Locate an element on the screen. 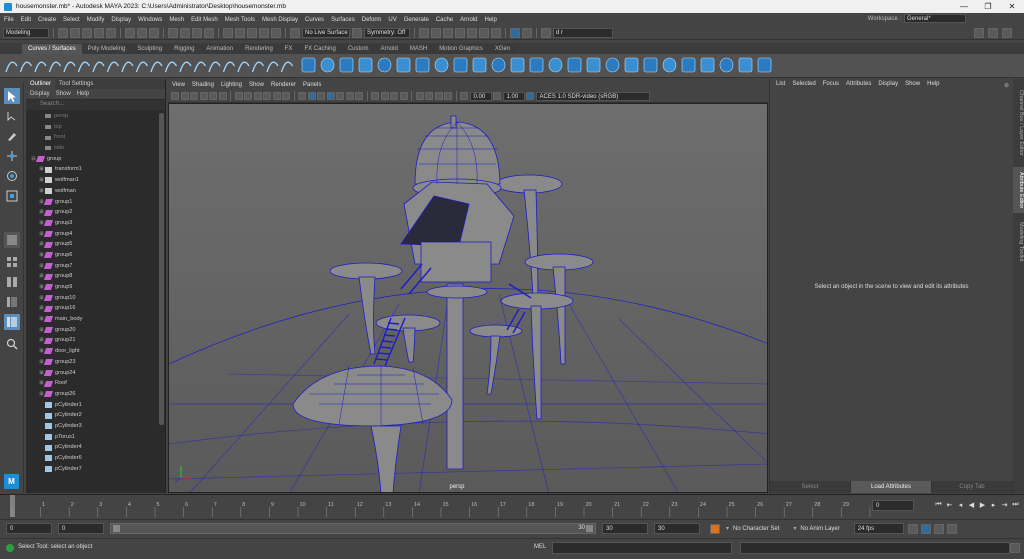 This screenshot has width=1024, height=559. shelf-tab-fx: FX is located at coordinates (288, 49).